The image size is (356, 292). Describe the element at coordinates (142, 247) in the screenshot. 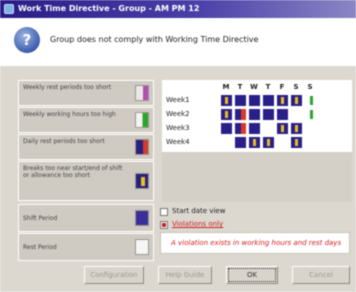

I see `rest-period-swatch` at that location.